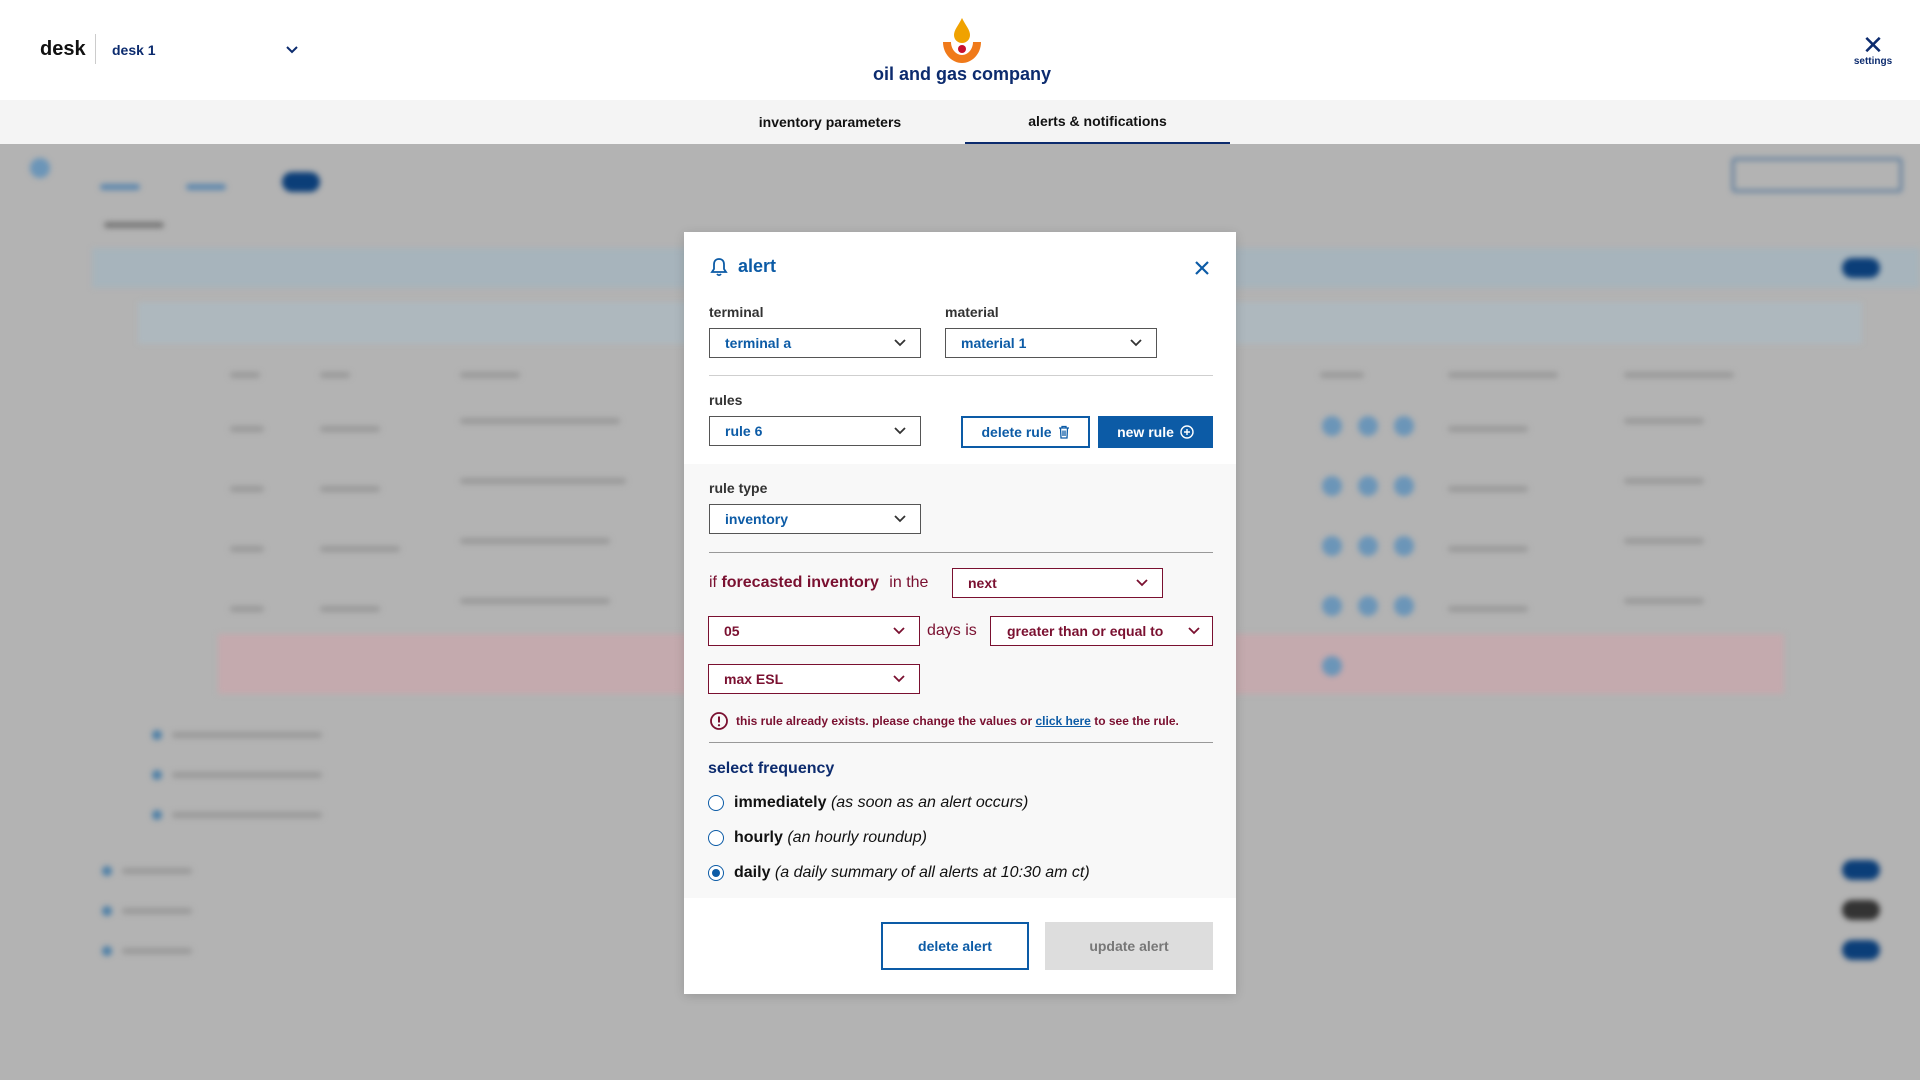 The height and width of the screenshot is (1080, 1920). Describe the element at coordinates (732, 631) in the screenshot. I see `days-select-value: 05` at that location.